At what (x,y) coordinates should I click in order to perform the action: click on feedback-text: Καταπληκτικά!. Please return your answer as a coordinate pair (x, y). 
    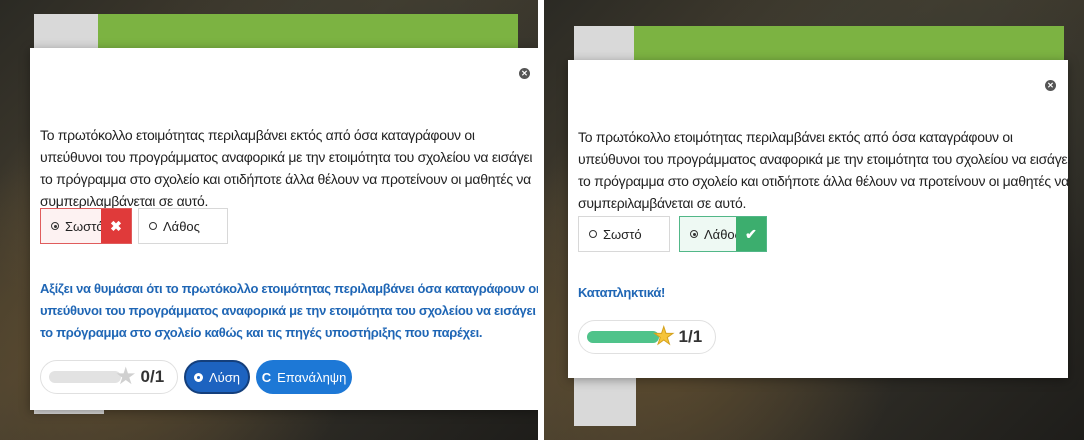
    Looking at the image, I should click on (622, 292).